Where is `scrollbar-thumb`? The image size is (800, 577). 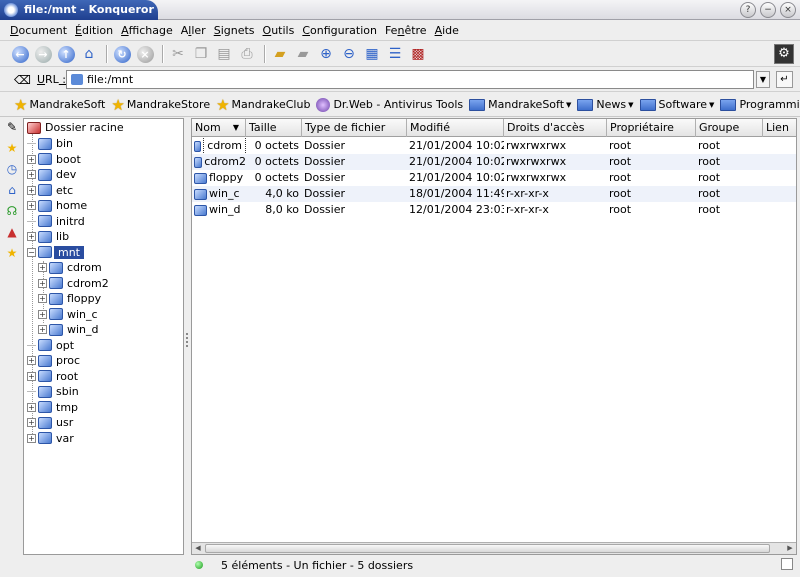
scrollbar-thumb is located at coordinates (487, 548).